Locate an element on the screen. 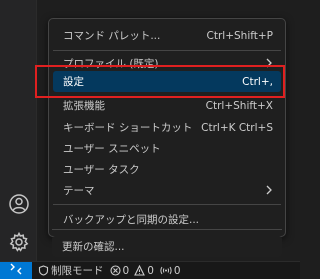  status-bar: 制限モード 0 0 0 is located at coordinates (150, 270).